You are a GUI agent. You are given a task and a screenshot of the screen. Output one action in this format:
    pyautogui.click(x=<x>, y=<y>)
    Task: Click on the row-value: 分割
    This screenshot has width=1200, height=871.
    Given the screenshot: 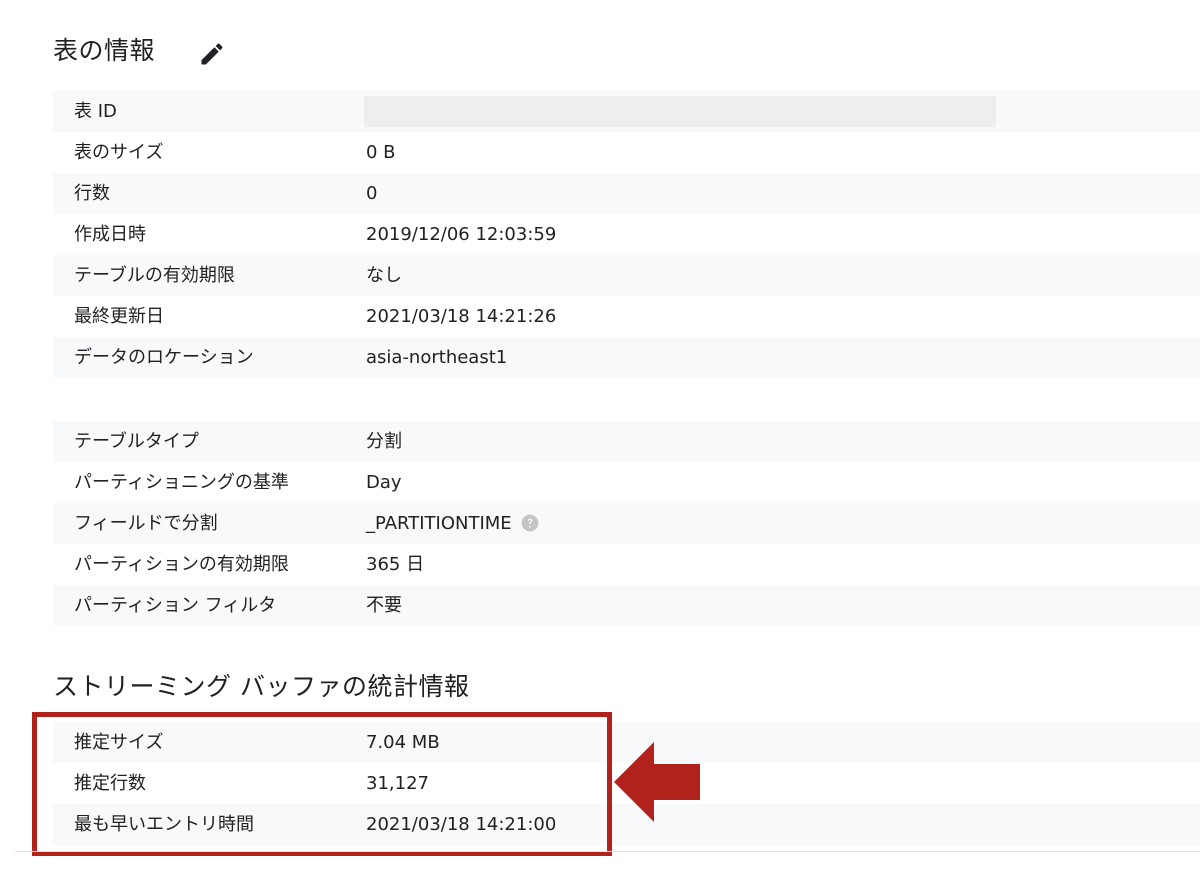 What is the action you would take?
    pyautogui.click(x=384, y=441)
    